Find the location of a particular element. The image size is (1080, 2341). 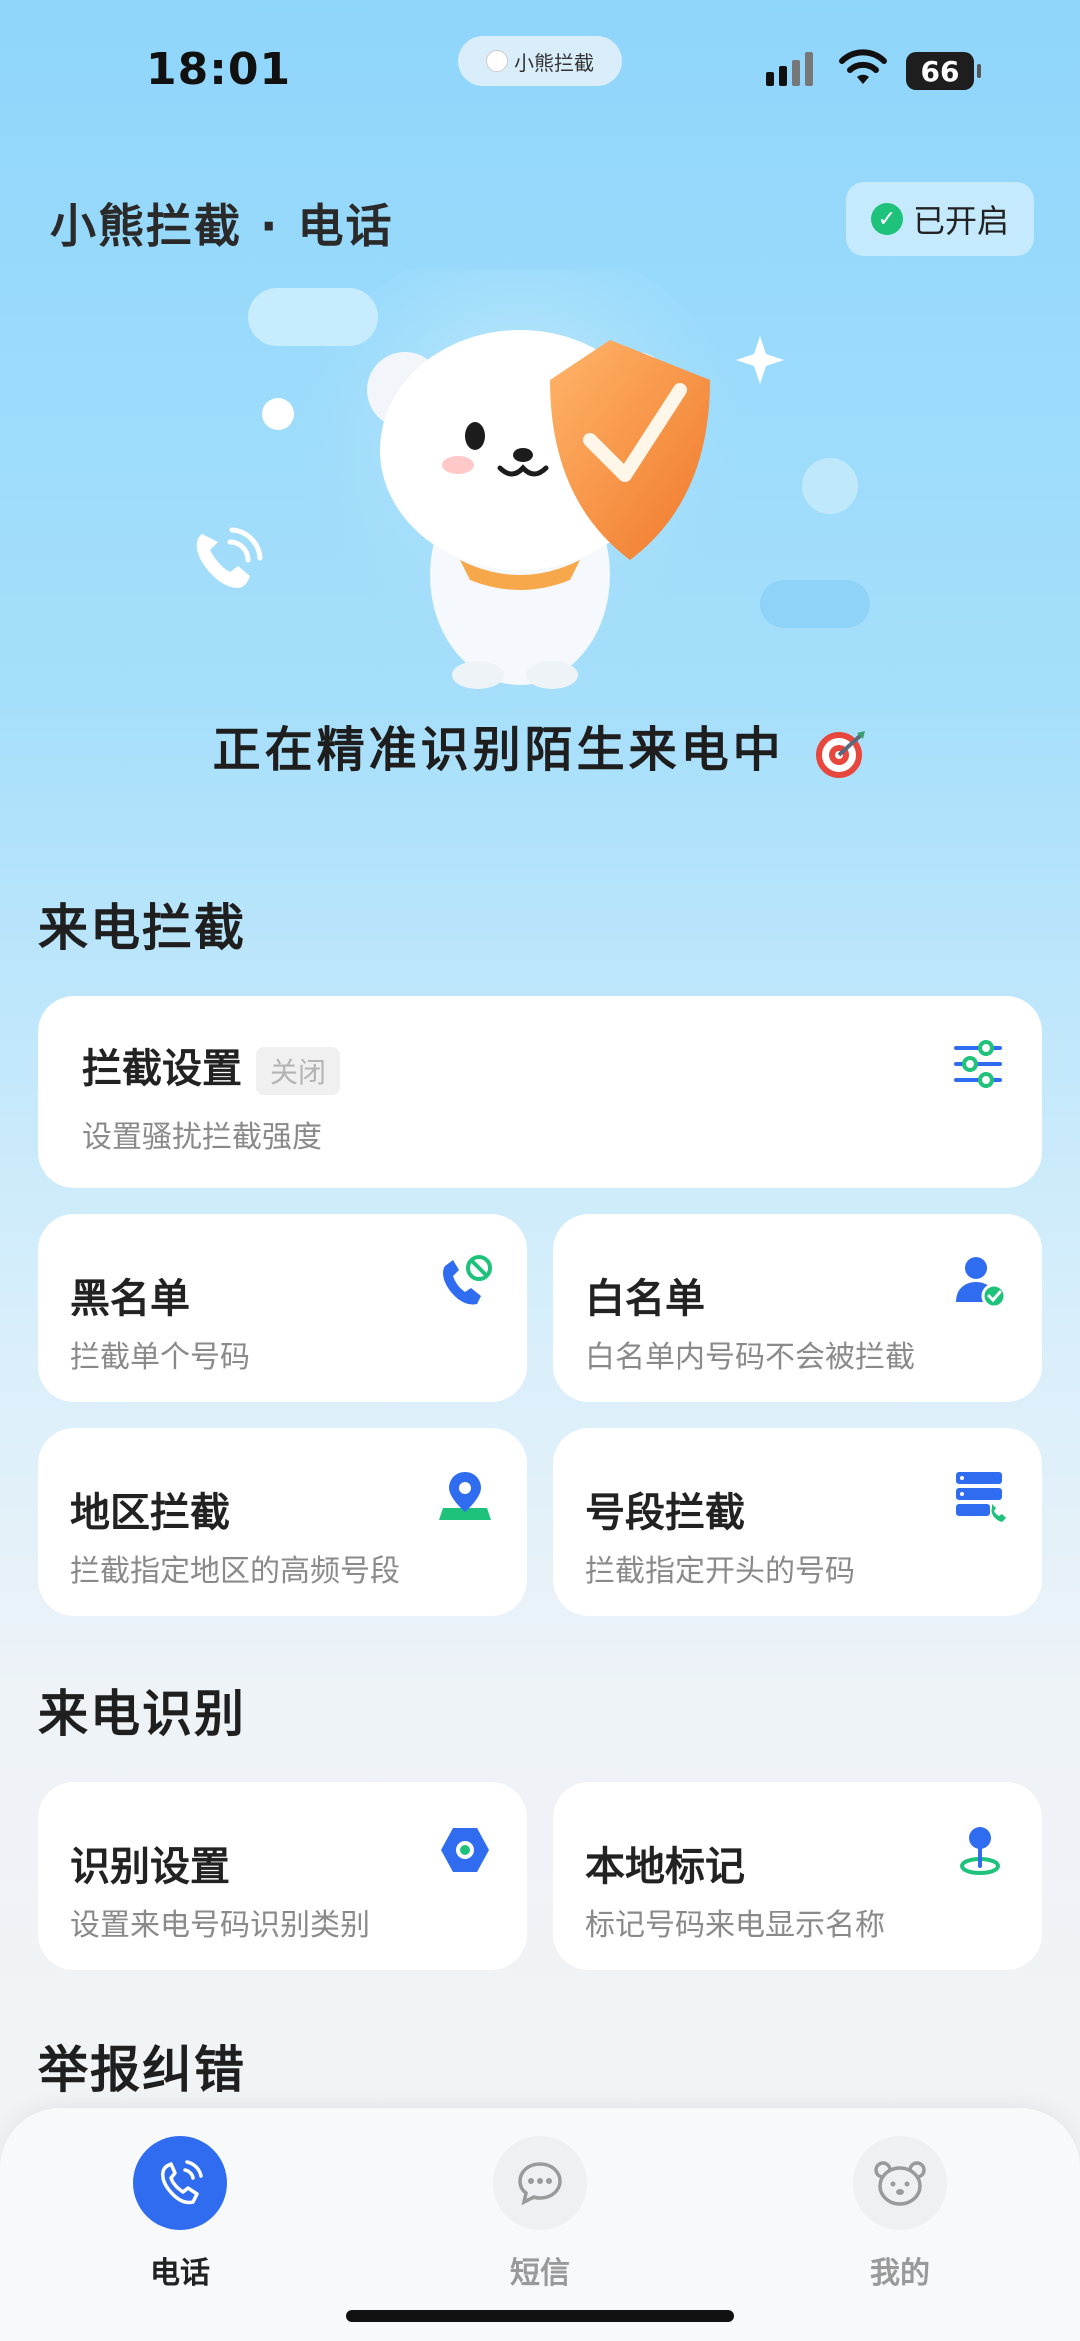

sliders-icon is located at coordinates (978, 1064).